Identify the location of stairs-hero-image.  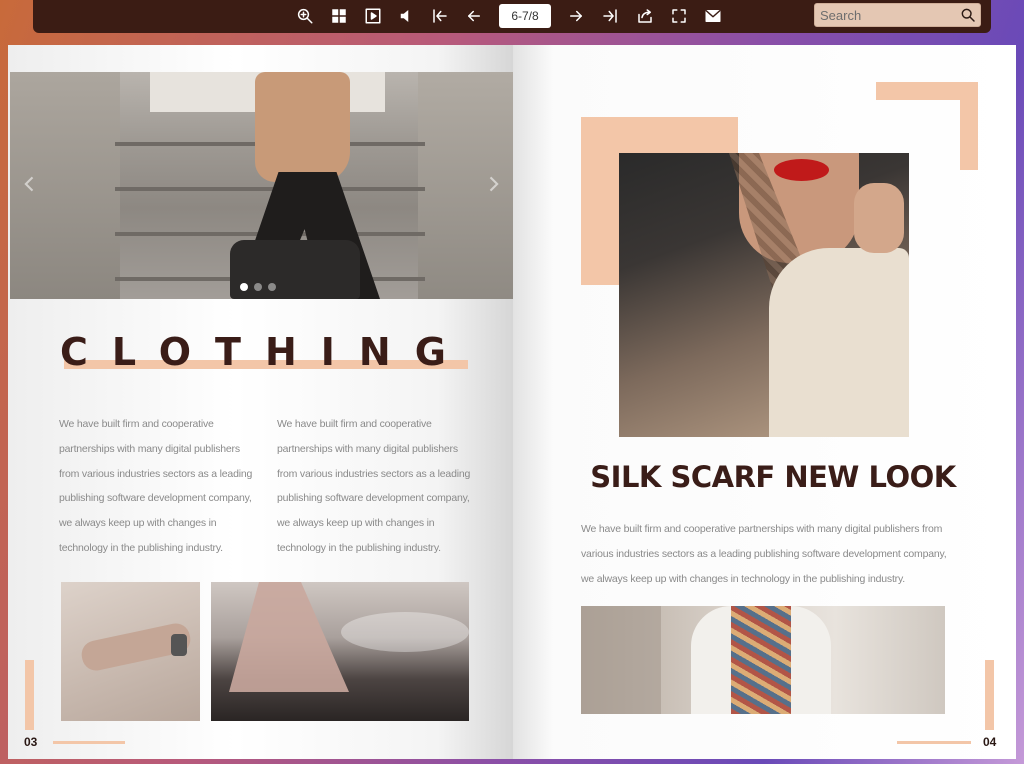
(261, 185).